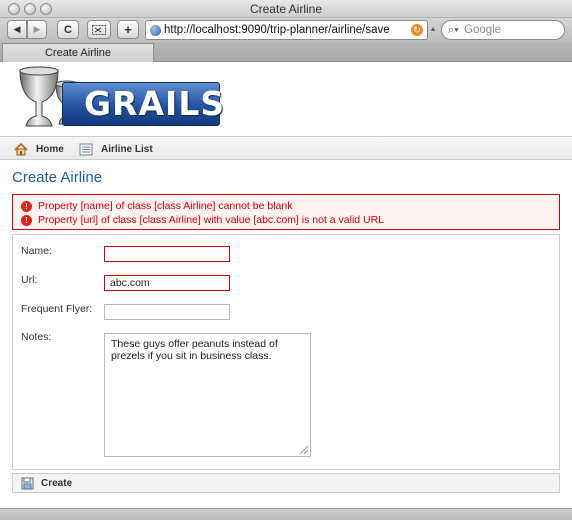 This screenshot has height=520, width=572. Describe the element at coordinates (36, 251) in the screenshot. I see `name-label: Name:` at that location.